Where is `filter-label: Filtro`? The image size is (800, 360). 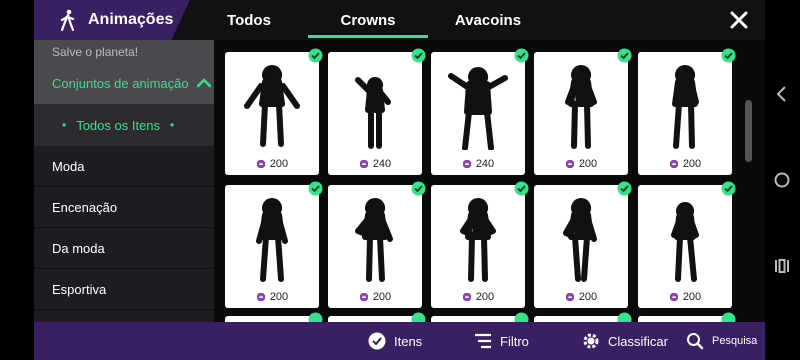 filter-label: Filtro is located at coordinates (514, 341).